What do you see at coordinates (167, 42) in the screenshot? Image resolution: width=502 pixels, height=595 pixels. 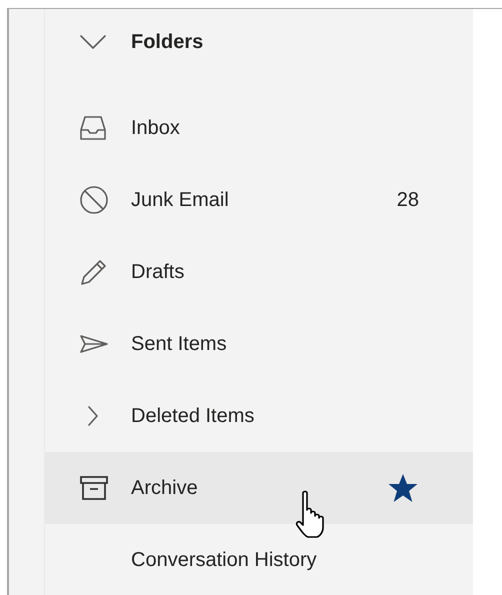 I see `folders-heading: Folders` at bounding box center [167, 42].